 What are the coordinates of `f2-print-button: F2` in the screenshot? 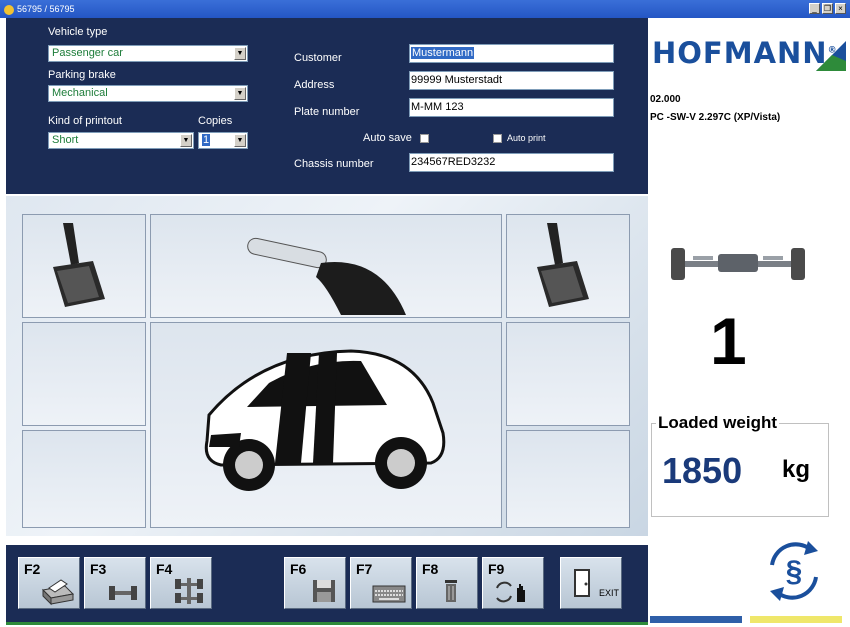 It's located at (49, 583).